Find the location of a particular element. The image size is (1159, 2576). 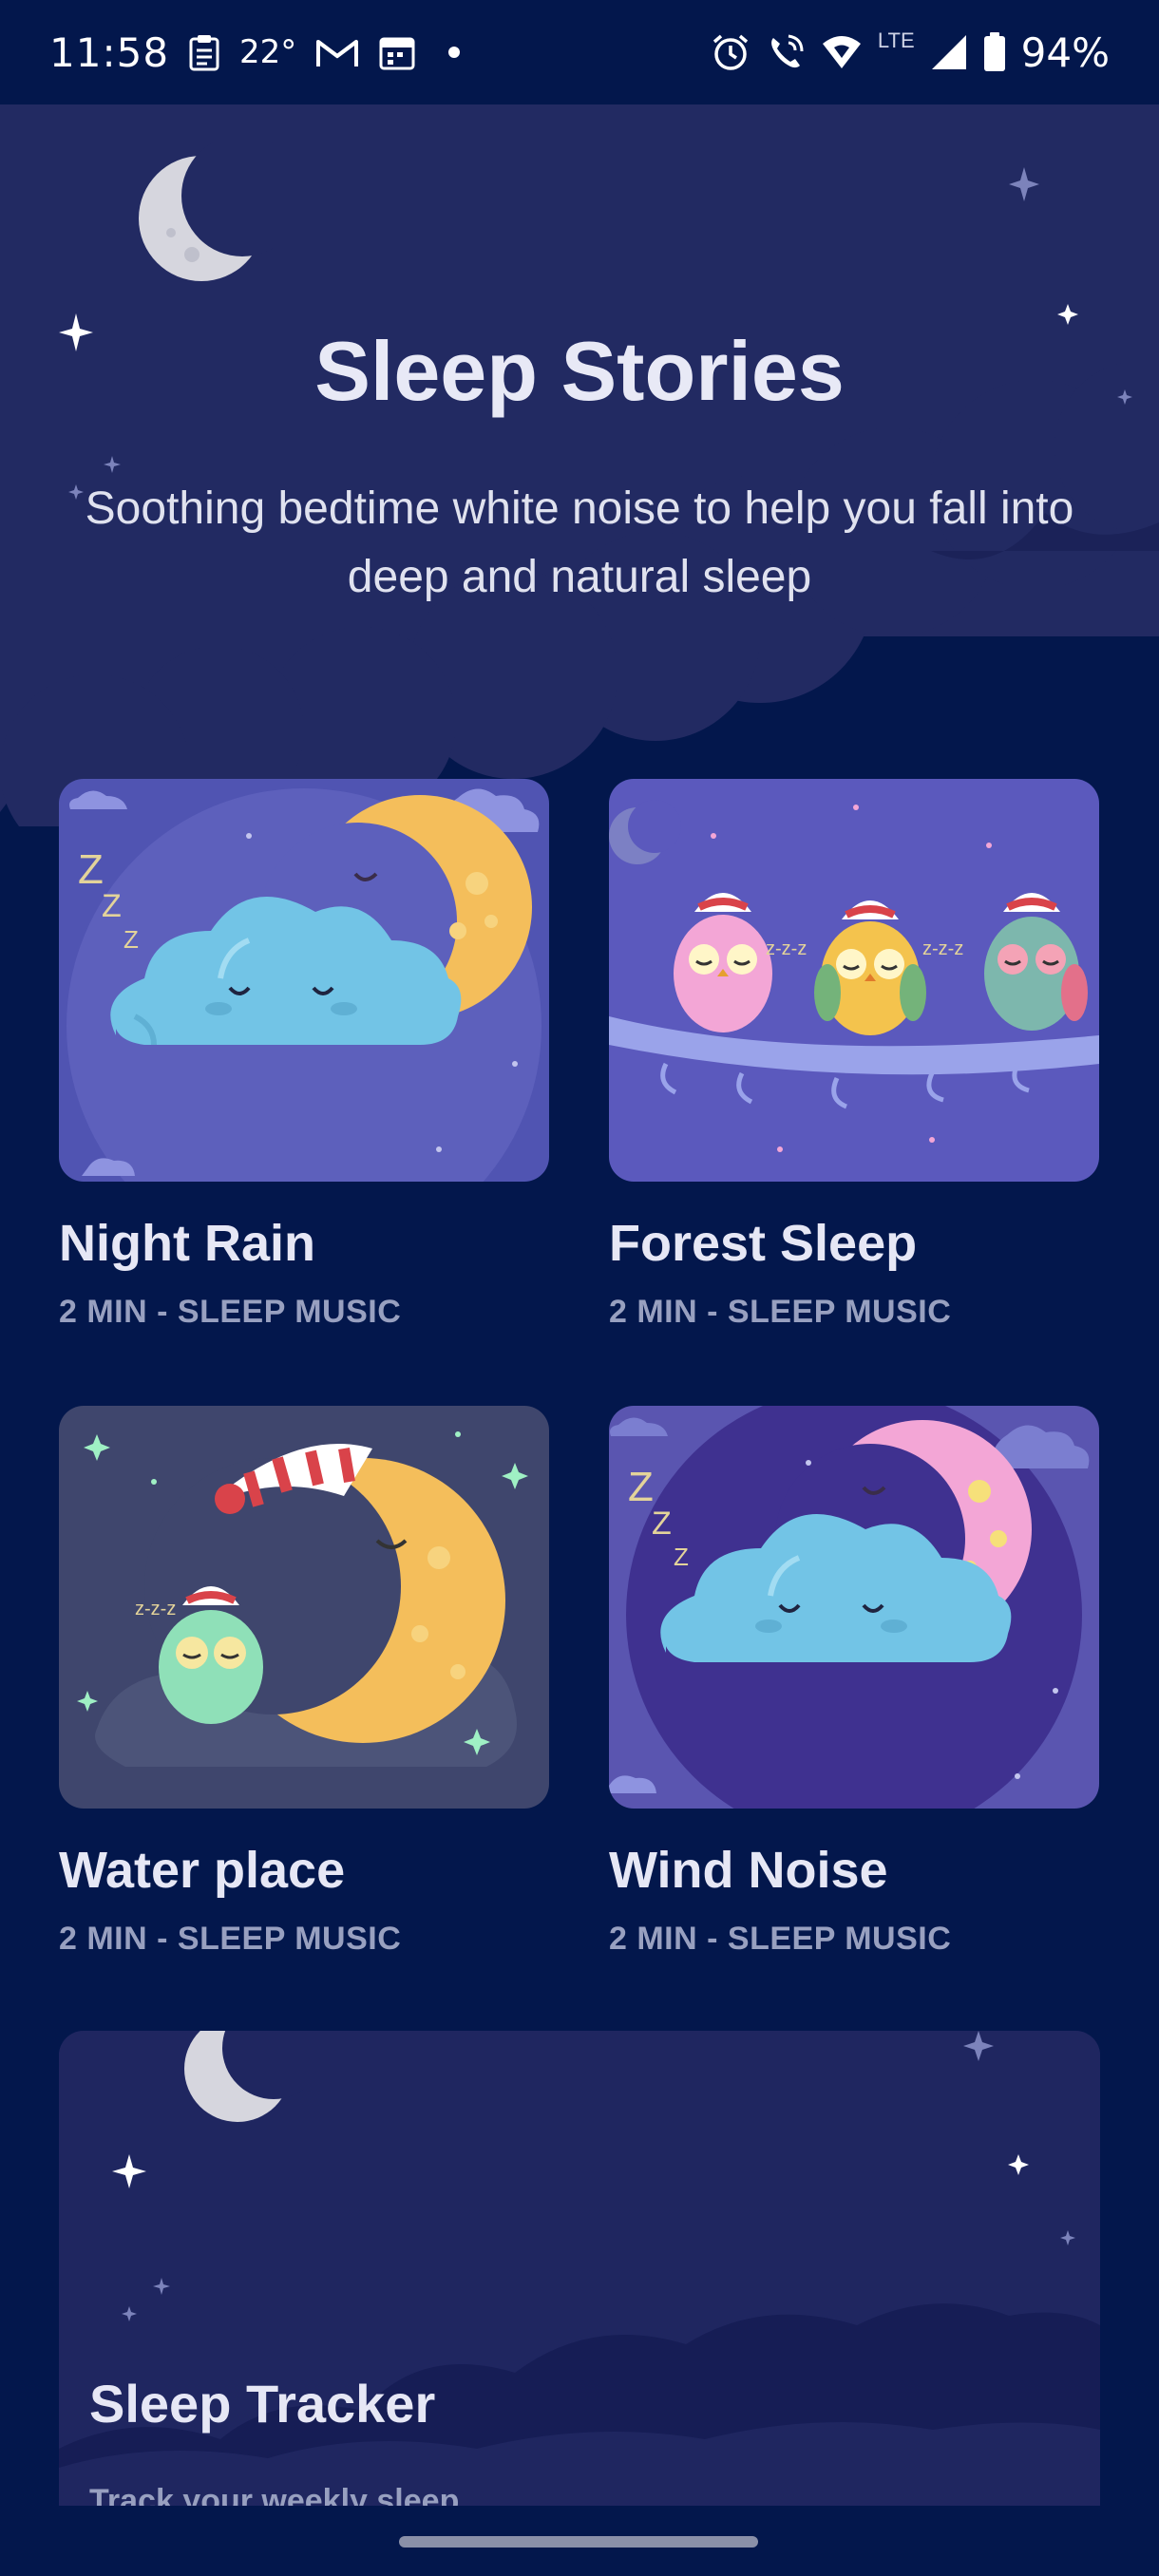

alarm-icon is located at coordinates (730, 52).